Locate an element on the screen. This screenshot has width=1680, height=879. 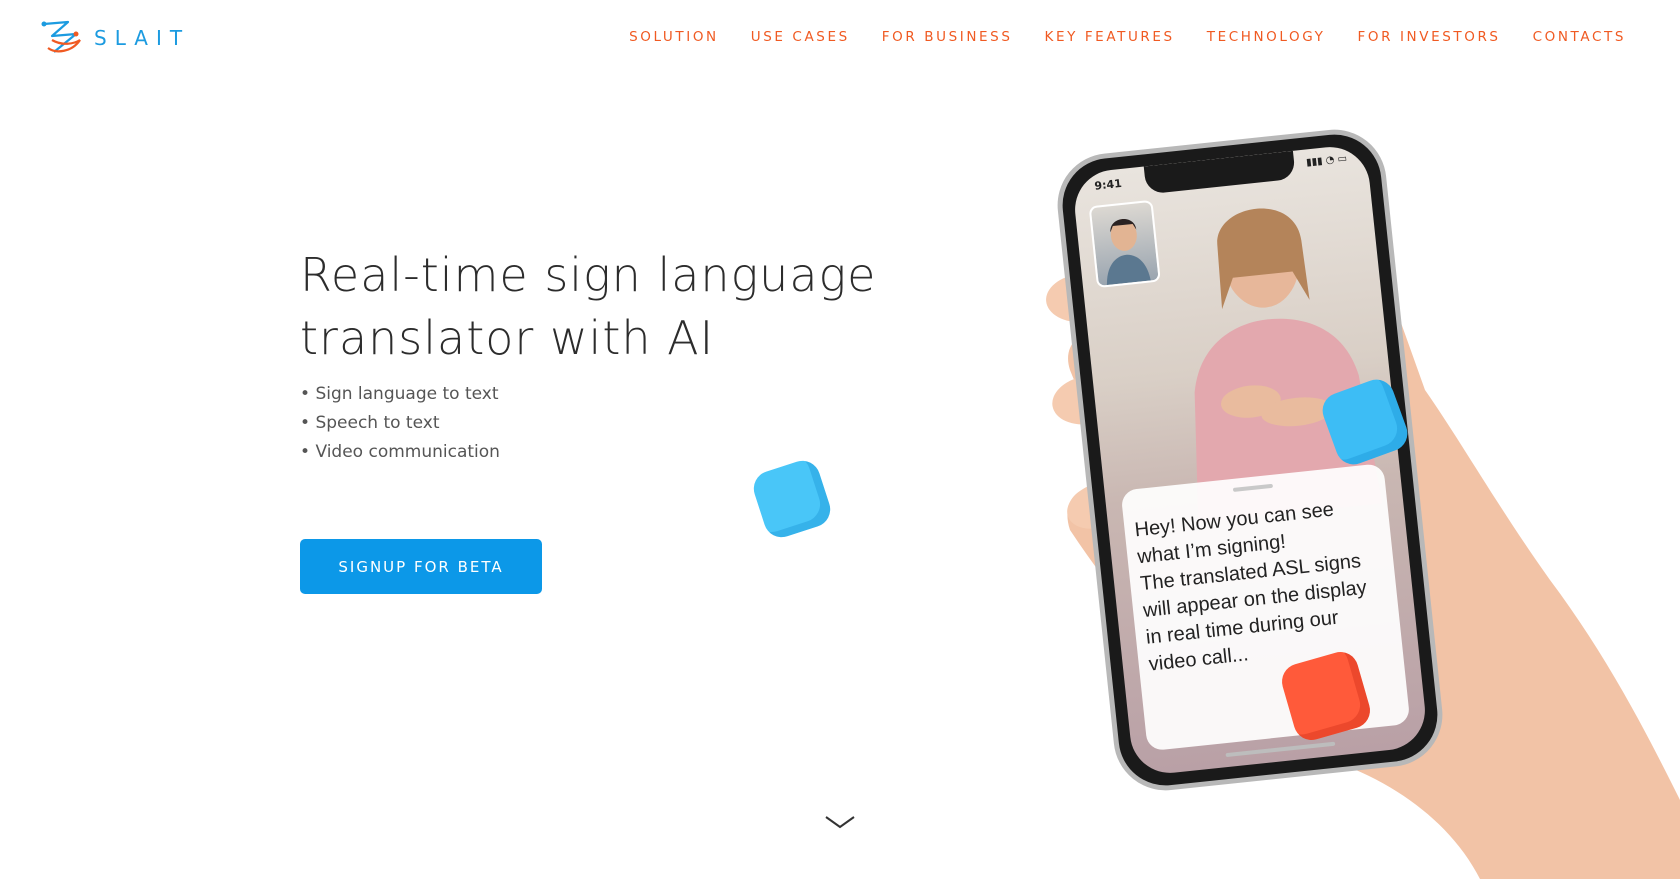
caption-line: Hey! Now you can see is located at coordinates (1234, 520).